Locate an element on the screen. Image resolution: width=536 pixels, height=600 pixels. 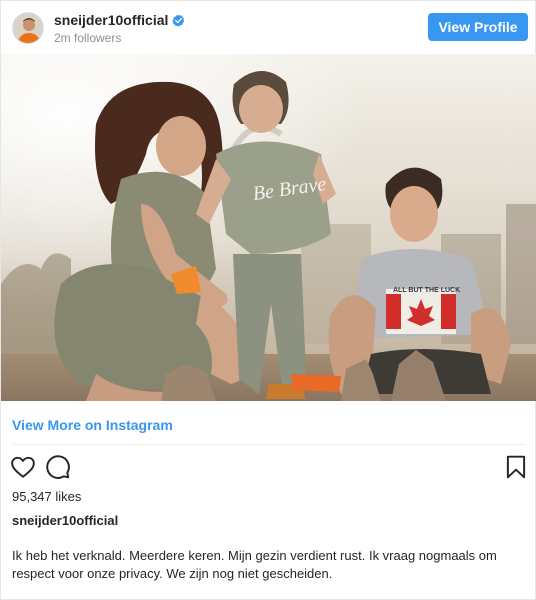
comment-icon is located at coordinates (58, 467).